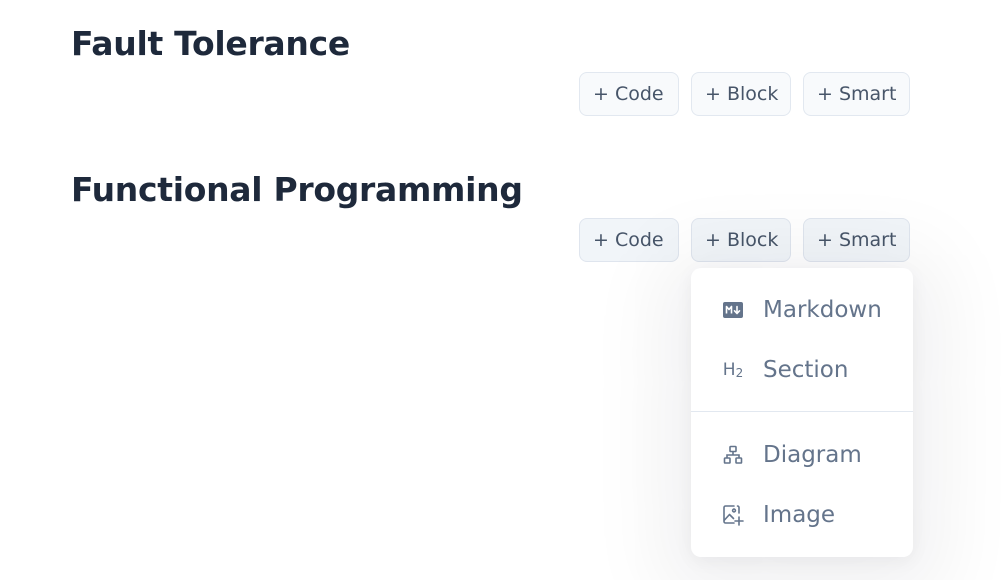  I want to click on section-title-functional-programming: Functional Programming, so click(297, 189).